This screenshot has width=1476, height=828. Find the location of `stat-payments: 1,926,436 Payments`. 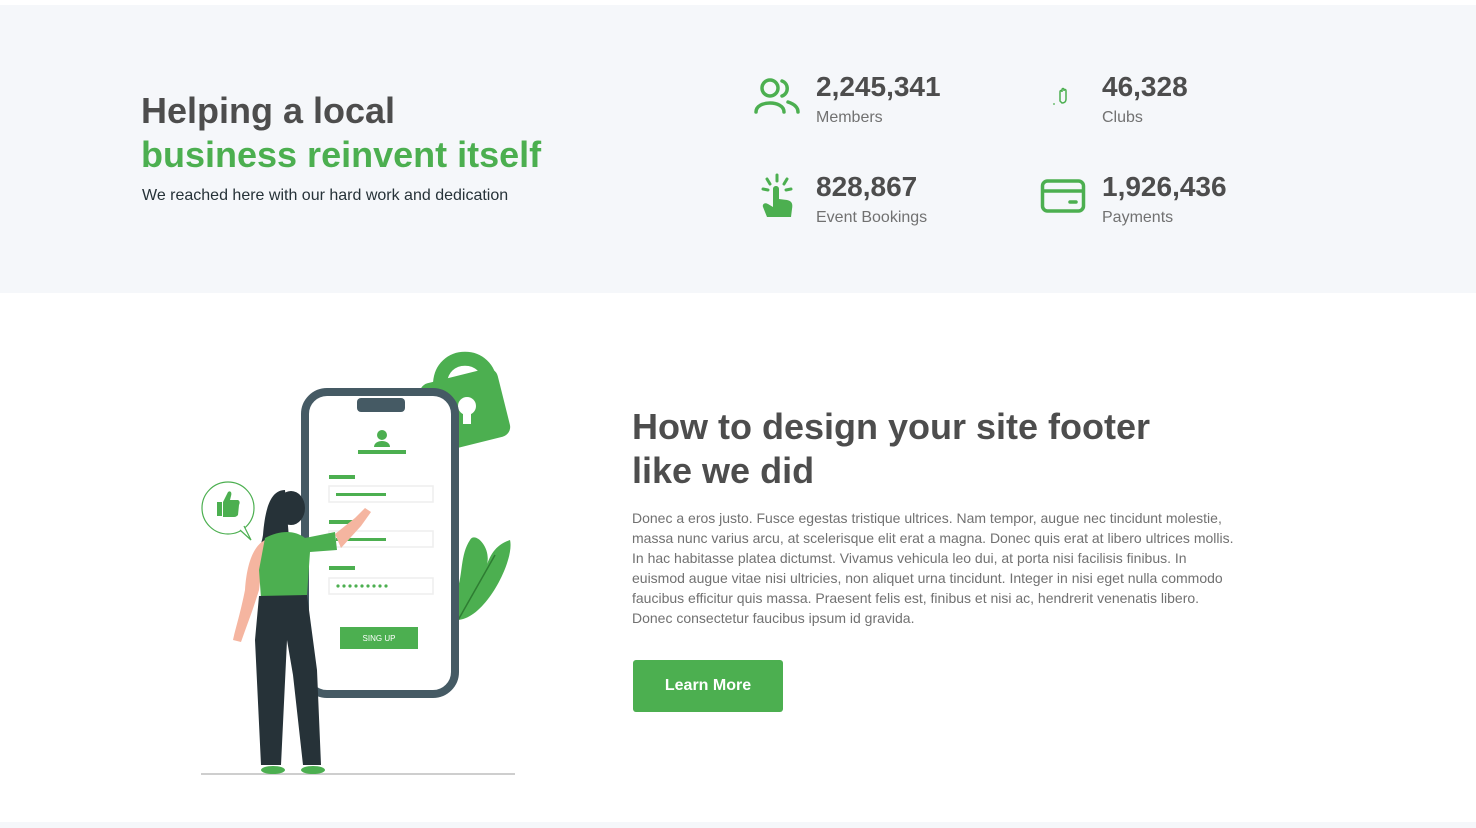

stat-payments: 1,926,436 Payments is located at coordinates (1132, 199).